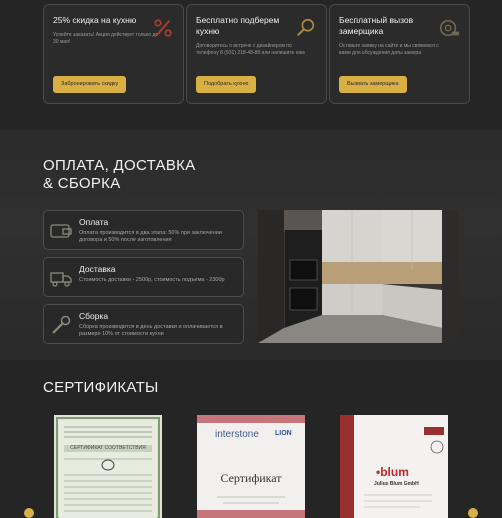  Describe the element at coordinates (94, 316) in the screenshot. I see `feature-title: Сборка` at that location.